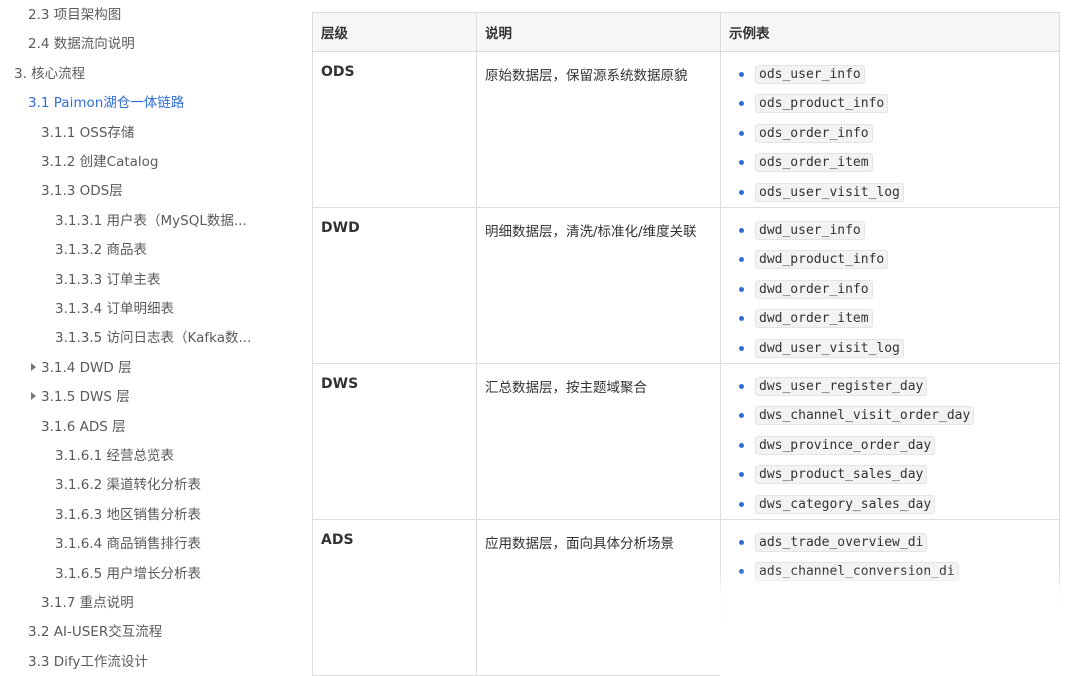 Image resolution: width=1080 pixels, height=676 pixels. I want to click on list-item: dws_province_order_day, so click(890, 445).